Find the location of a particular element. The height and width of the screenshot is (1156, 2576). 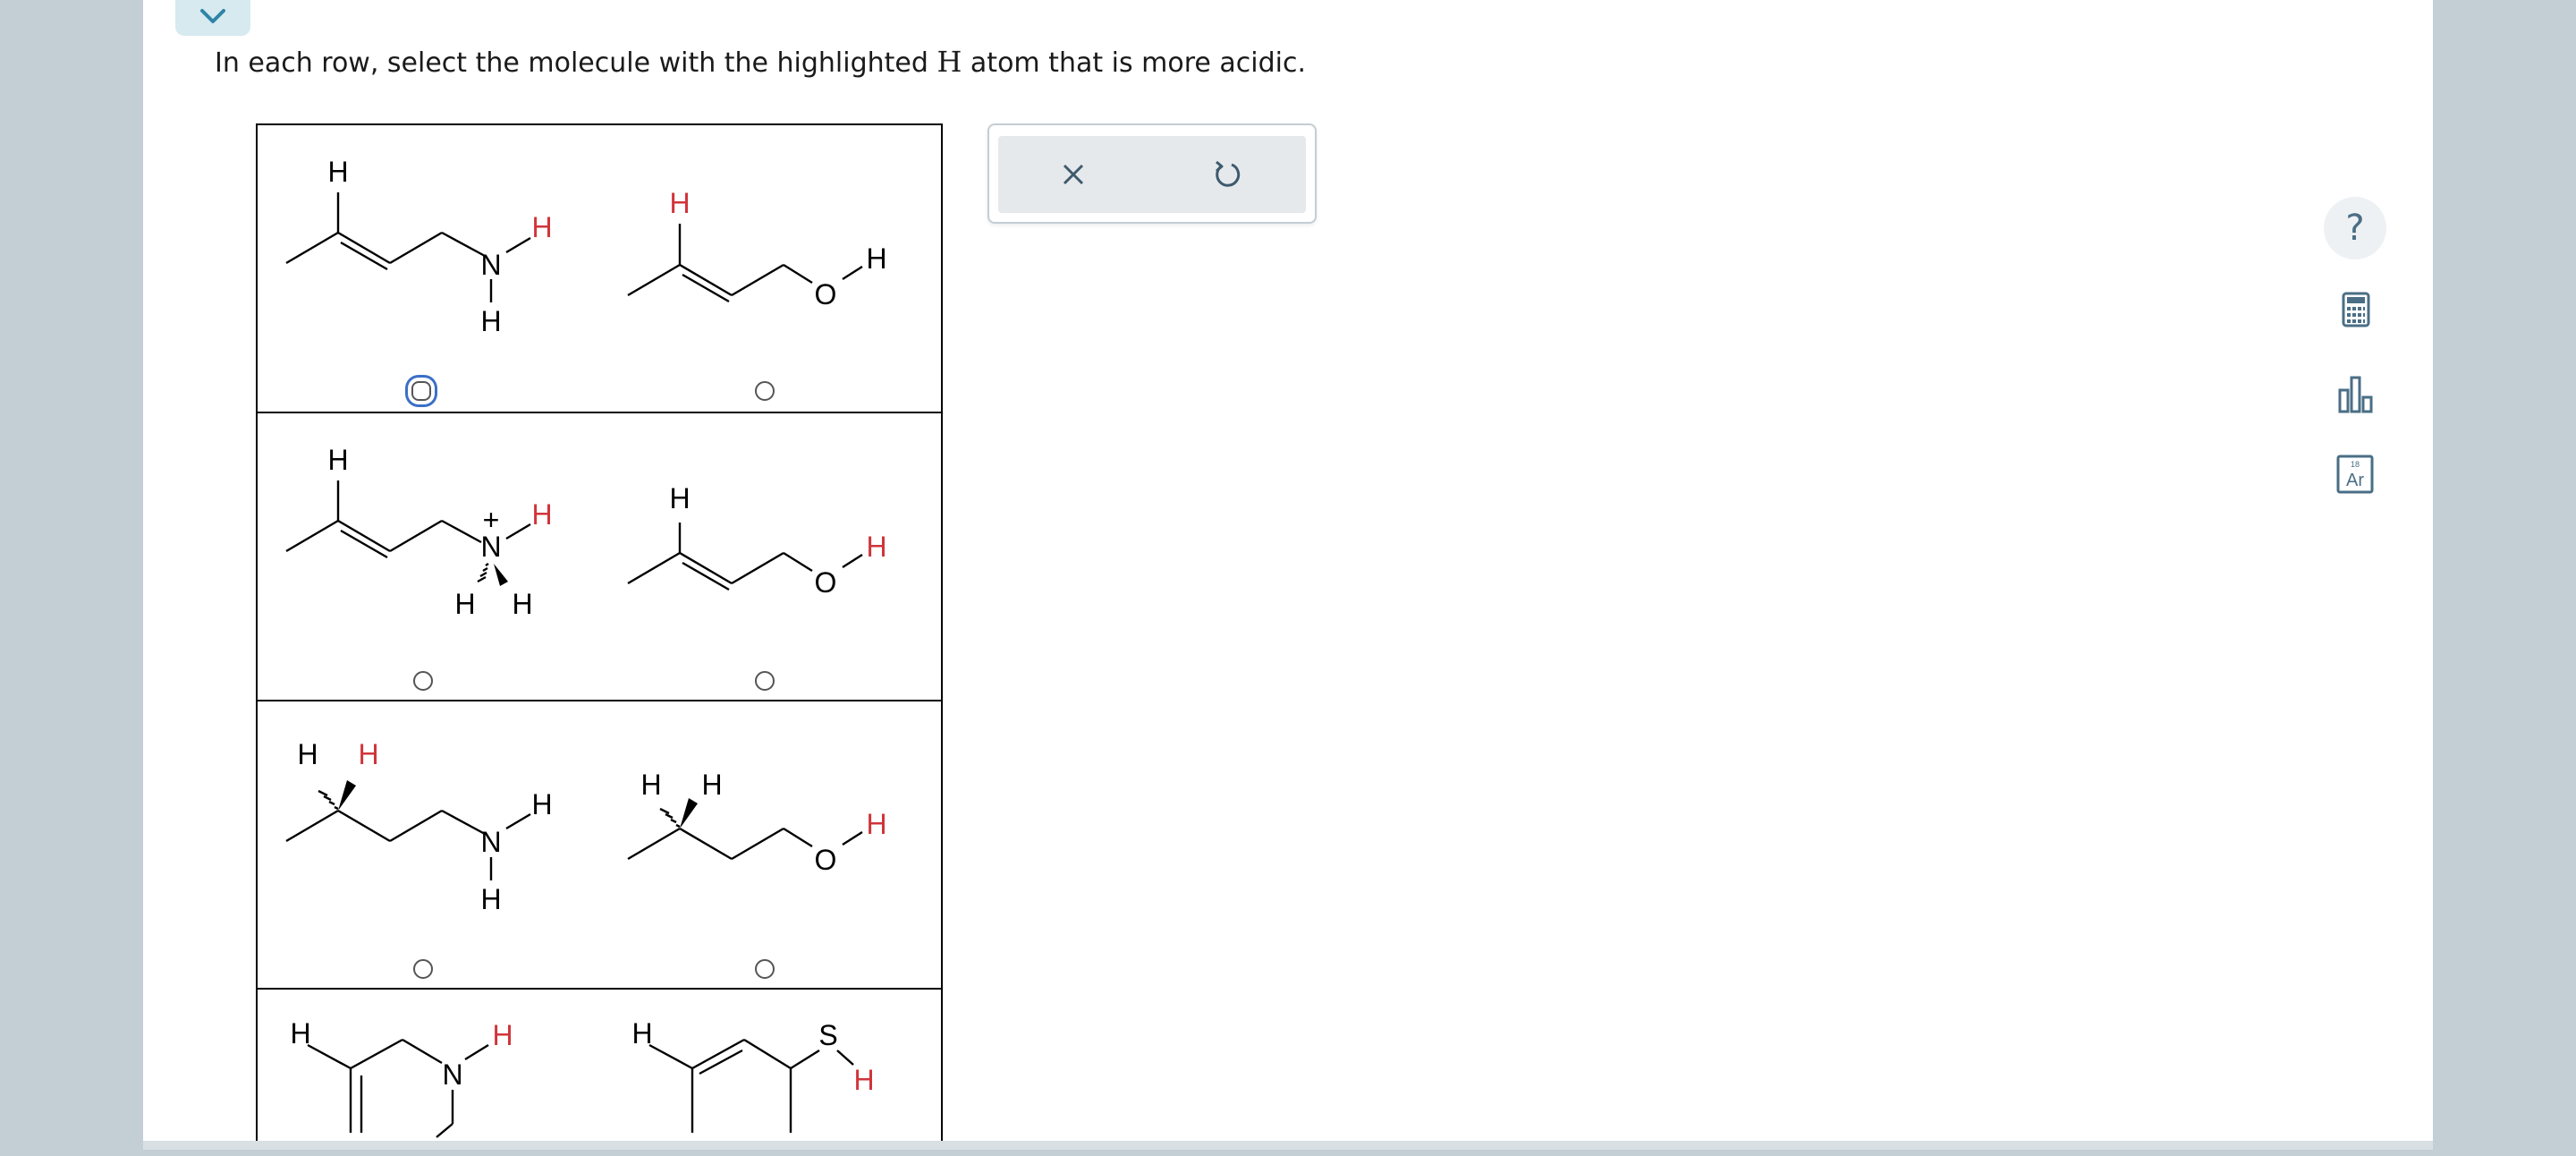

molecule-3-left: H H N H H is located at coordinates (419, 826).